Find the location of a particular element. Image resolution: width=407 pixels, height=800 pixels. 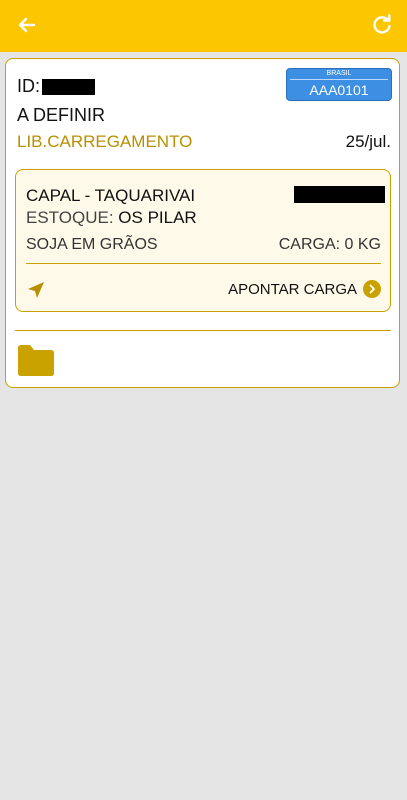

back-button is located at coordinates (27, 25).